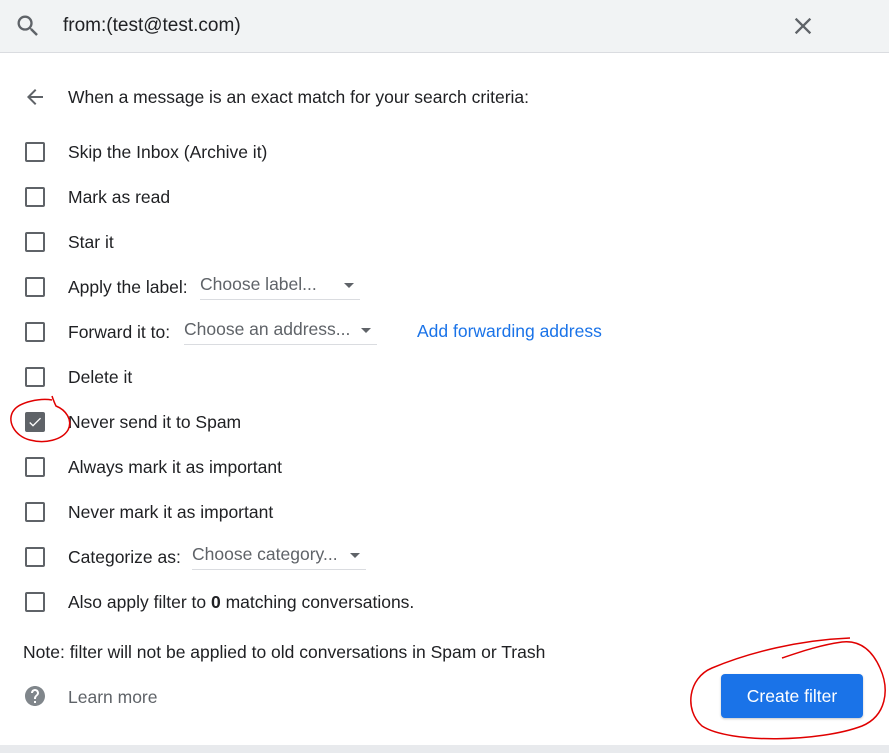 Image resolution: width=889 pixels, height=753 pixels. I want to click on always-important-checkbox, so click(35, 467).